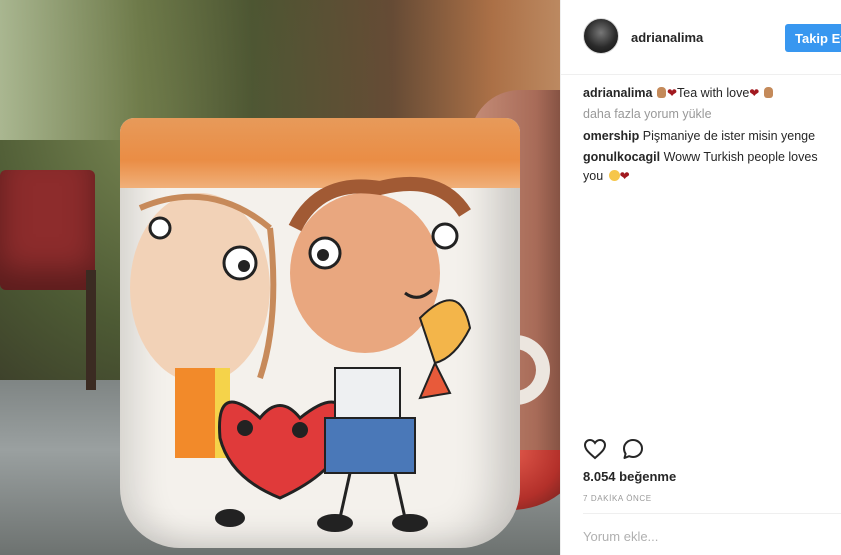 This screenshot has width=841, height=555. I want to click on follow-button: Takip Et, so click(813, 38).